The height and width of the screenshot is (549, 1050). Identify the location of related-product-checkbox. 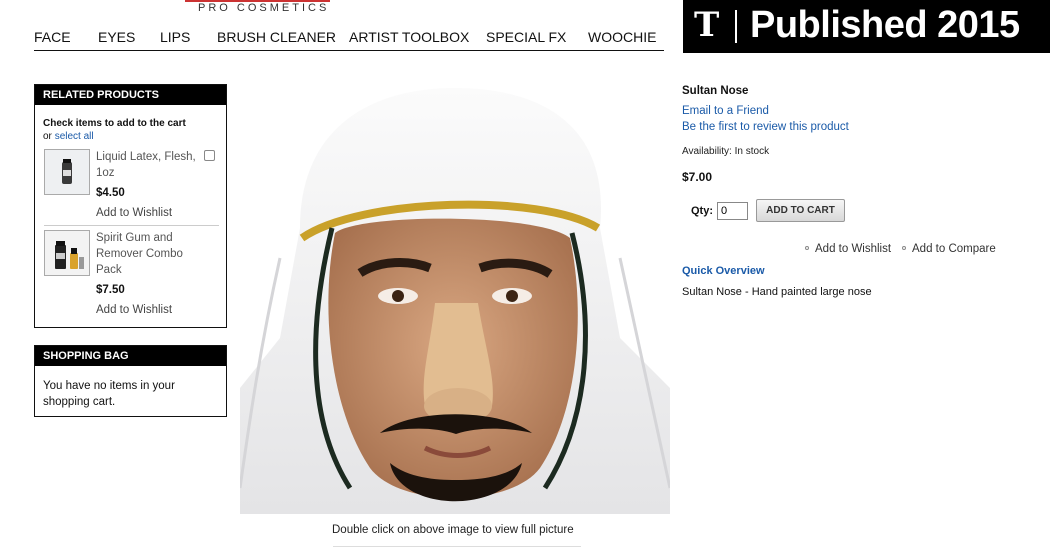
(209, 155).